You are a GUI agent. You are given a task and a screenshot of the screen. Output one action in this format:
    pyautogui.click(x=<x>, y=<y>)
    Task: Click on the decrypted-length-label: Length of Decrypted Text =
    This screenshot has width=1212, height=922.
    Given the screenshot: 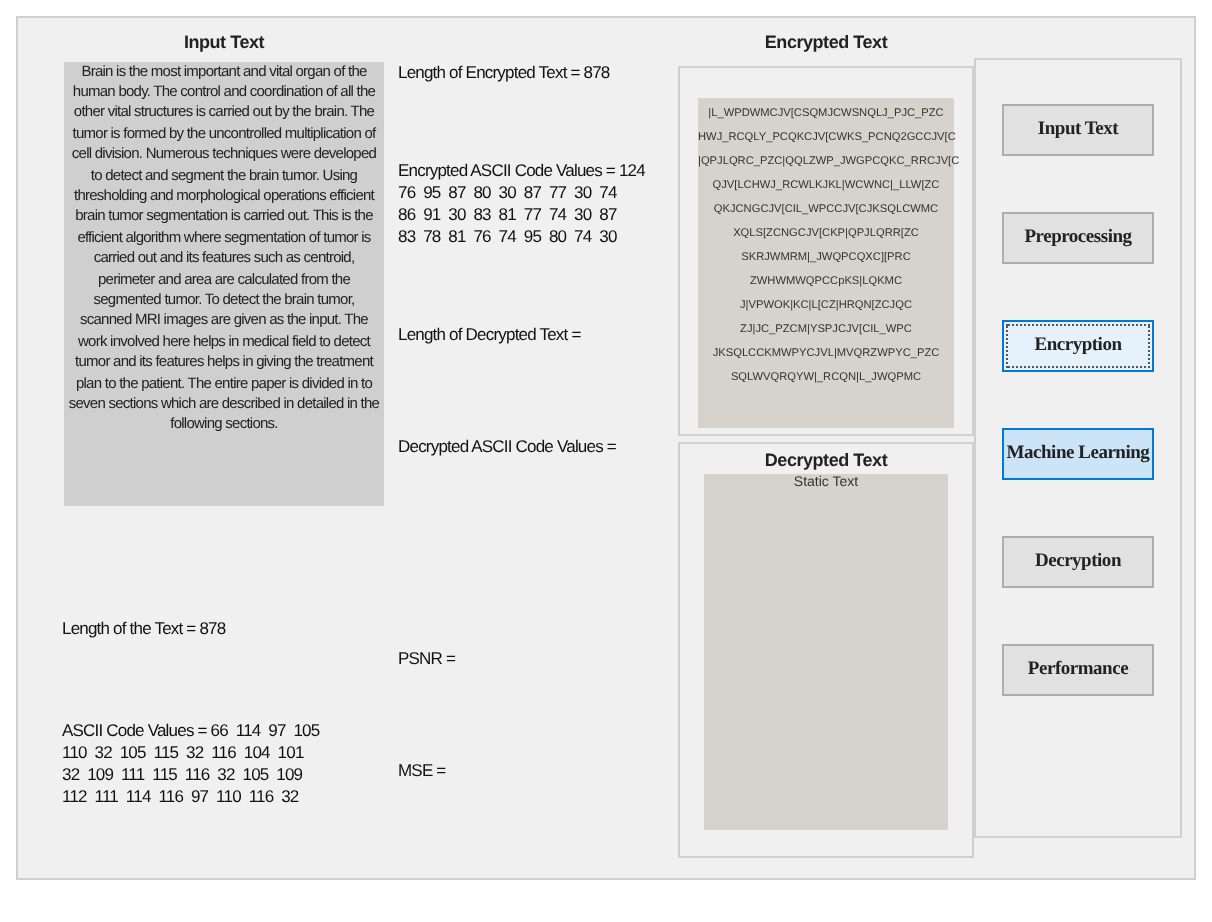 What is the action you would take?
    pyautogui.click(x=490, y=335)
    